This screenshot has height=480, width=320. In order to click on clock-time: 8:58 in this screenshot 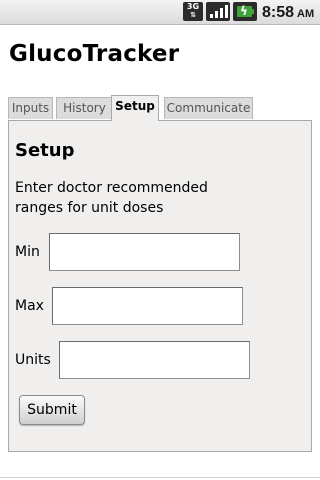, I will do `click(278, 12)`.